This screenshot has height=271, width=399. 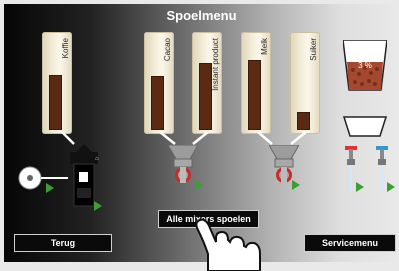 What do you see at coordinates (360, 187) in the screenshot?
I see `tap-1-run-arrow-icon` at bounding box center [360, 187].